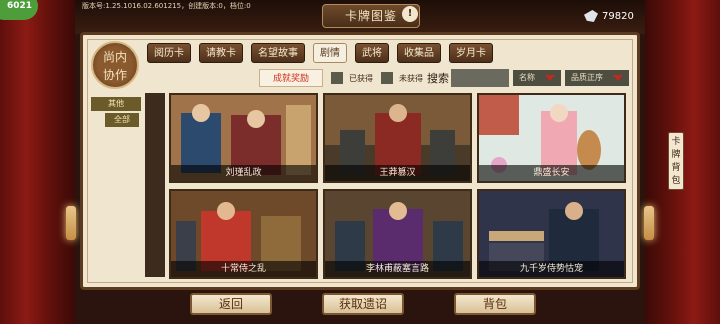  Describe the element at coordinates (410, 14) in the screenshot. I see `info-button: !` at that location.